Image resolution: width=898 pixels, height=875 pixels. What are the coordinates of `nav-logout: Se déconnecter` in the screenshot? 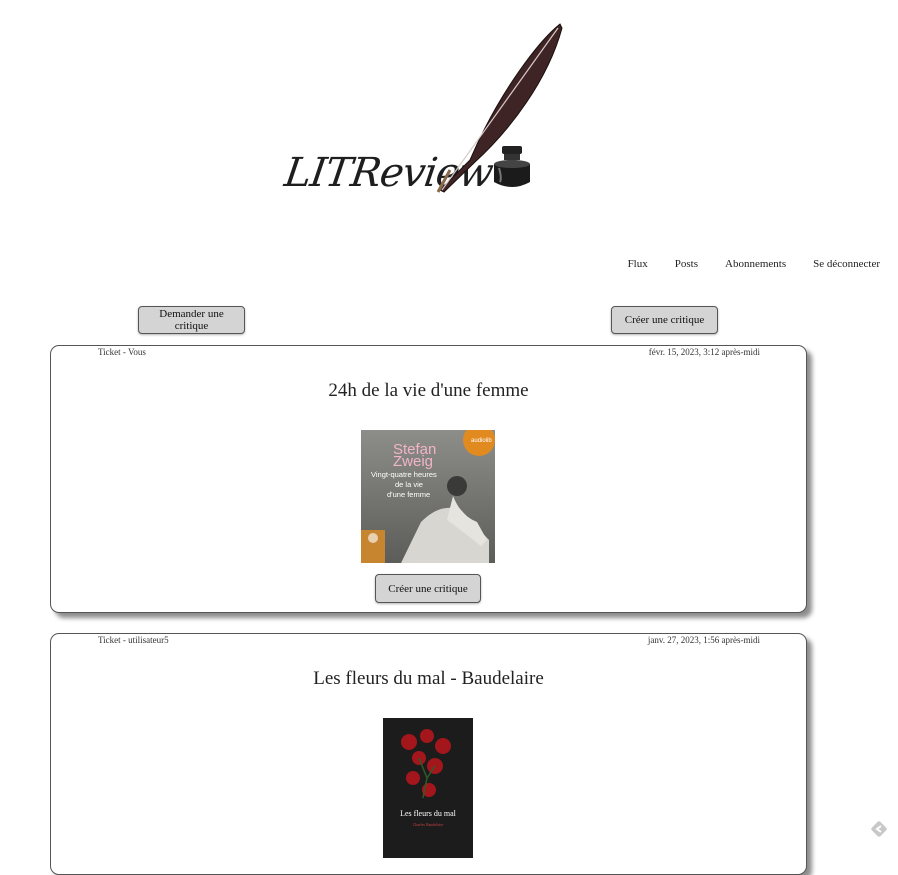 It's located at (846, 264).